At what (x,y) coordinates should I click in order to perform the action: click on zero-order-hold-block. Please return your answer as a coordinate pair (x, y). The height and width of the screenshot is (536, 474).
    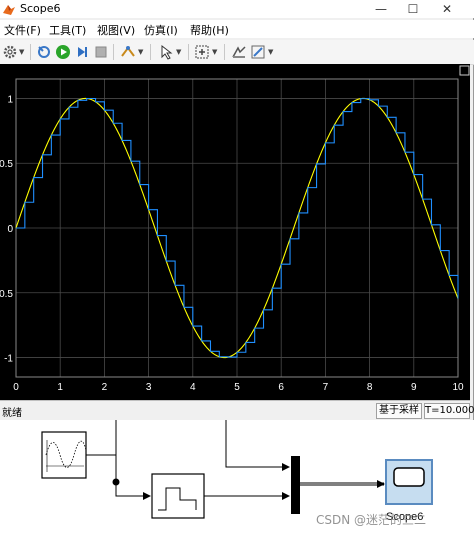
    Looking at the image, I should click on (178, 496).